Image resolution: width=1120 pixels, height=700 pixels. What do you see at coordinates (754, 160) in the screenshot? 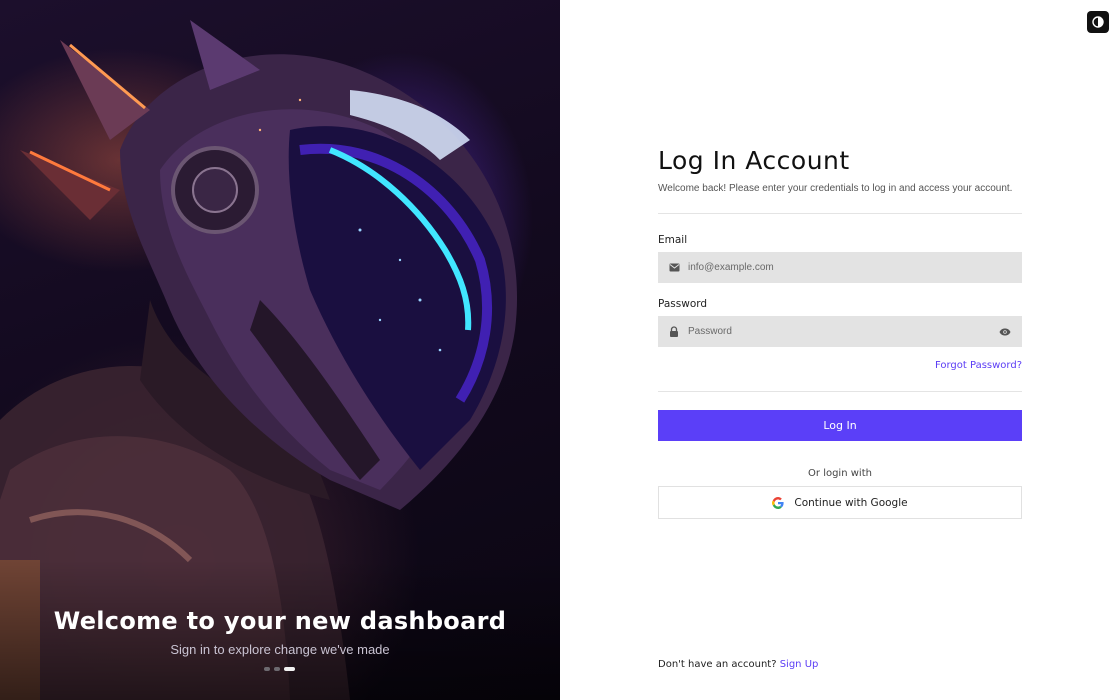
I see `page-title: Log In Account` at bounding box center [754, 160].